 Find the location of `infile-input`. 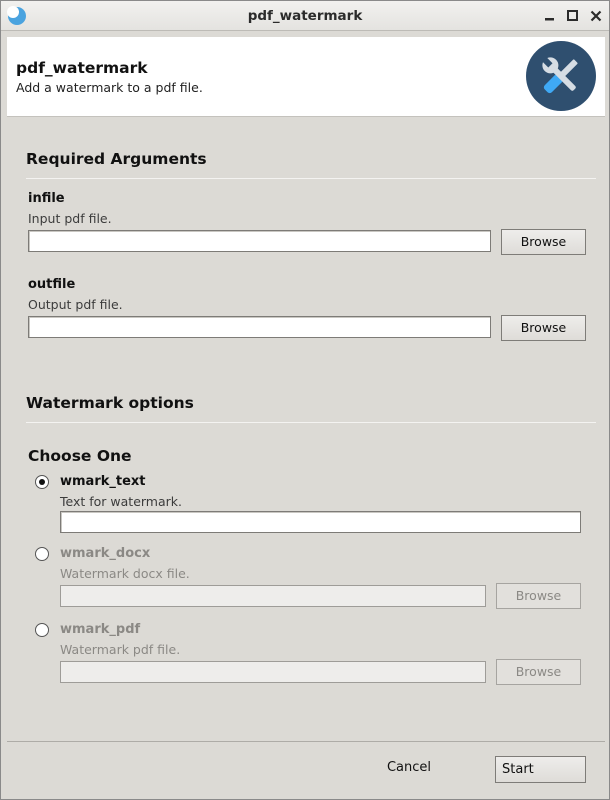

infile-input is located at coordinates (259, 241).